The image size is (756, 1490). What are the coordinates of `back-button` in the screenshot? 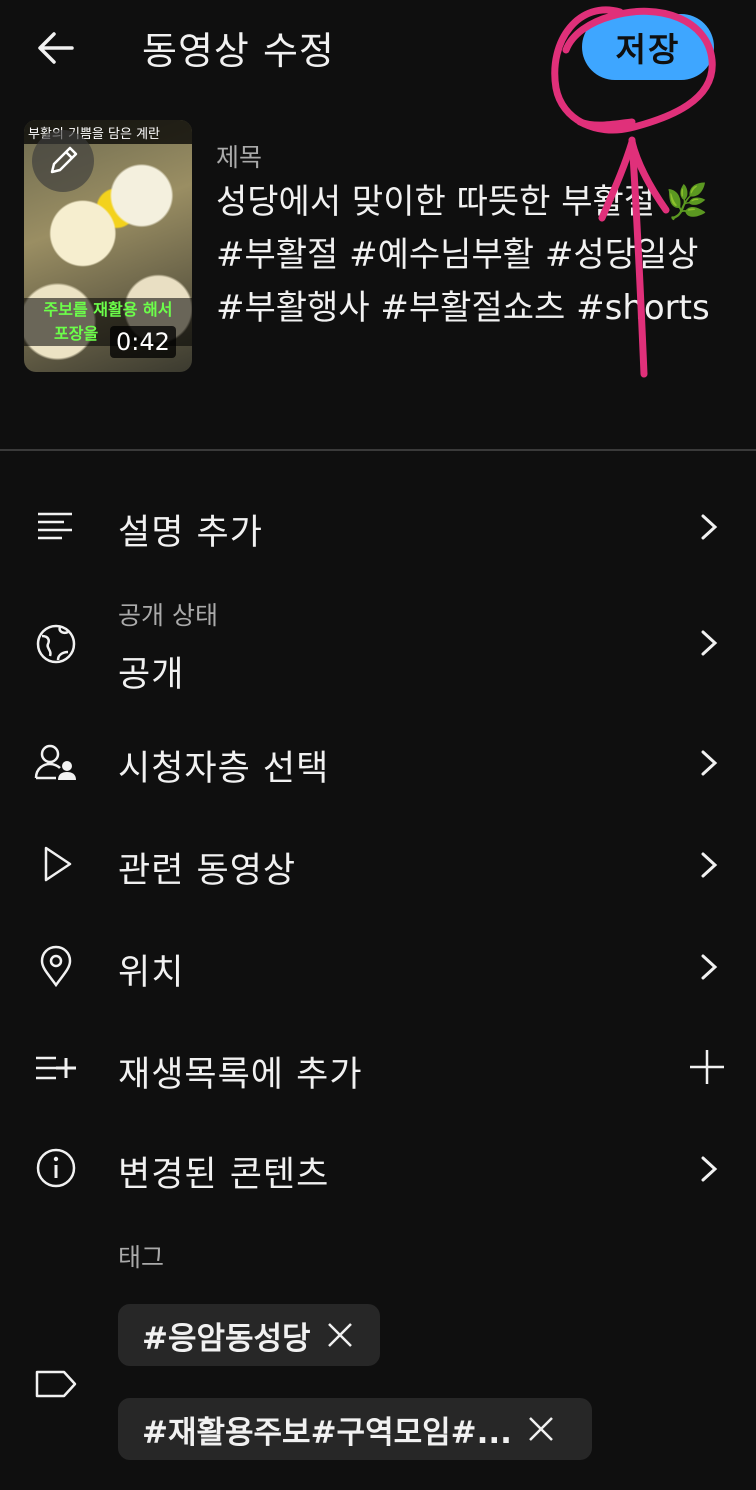 It's located at (56, 48).